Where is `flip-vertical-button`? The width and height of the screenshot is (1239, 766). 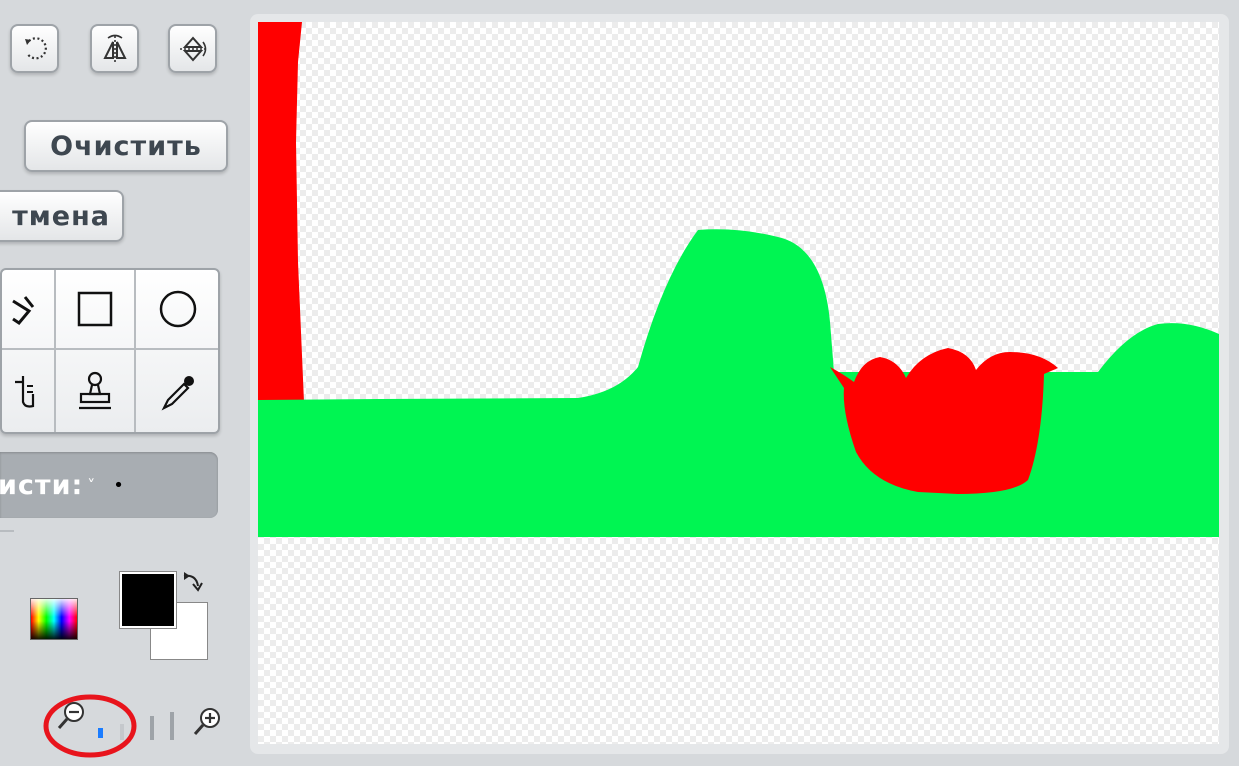 flip-vertical-button is located at coordinates (192, 48).